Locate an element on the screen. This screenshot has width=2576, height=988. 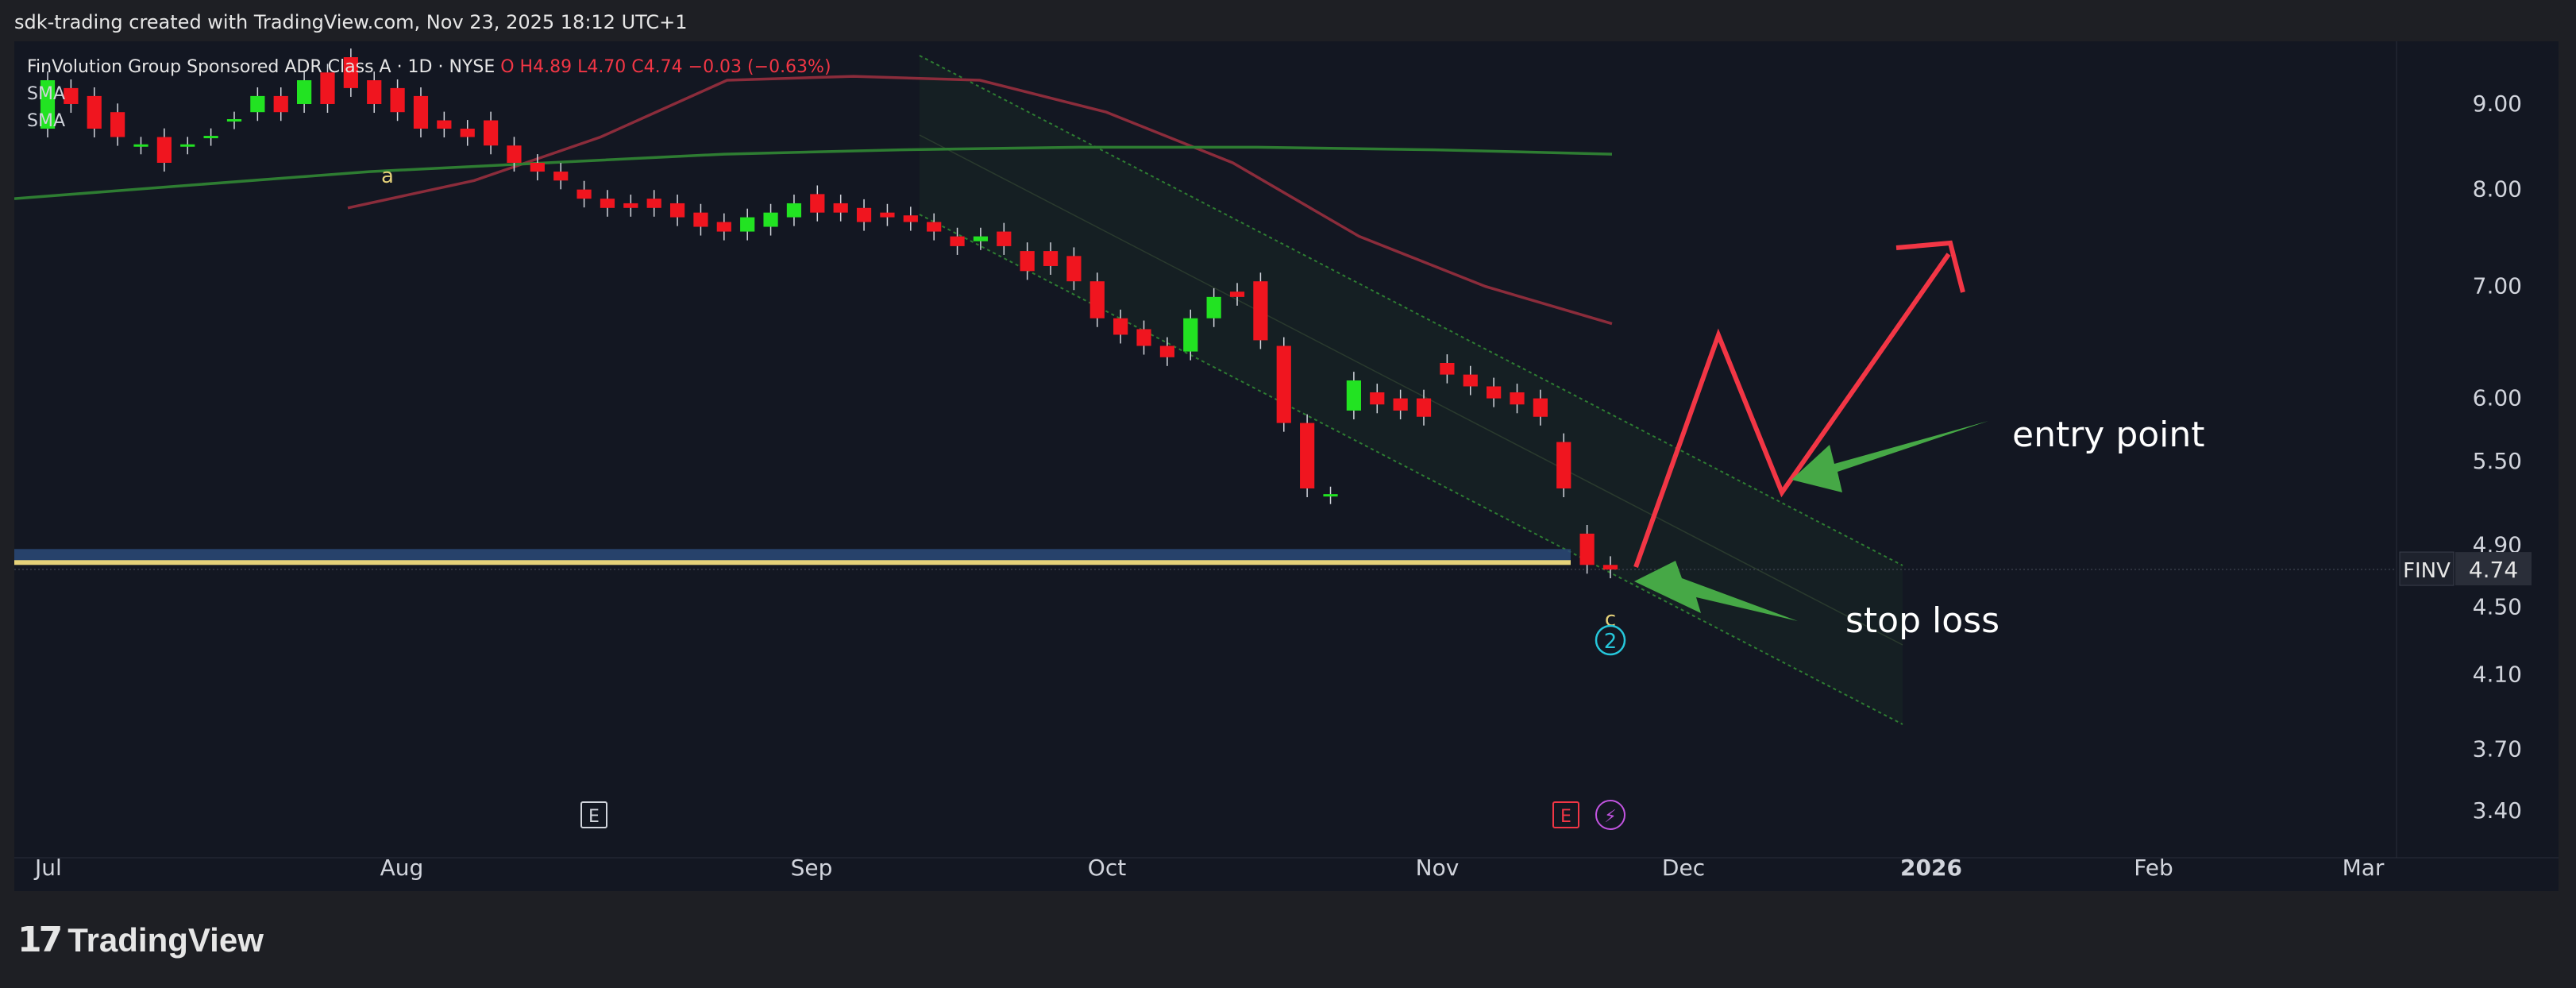
tradingview-logo: 17 TradingView is located at coordinates (140, 940).